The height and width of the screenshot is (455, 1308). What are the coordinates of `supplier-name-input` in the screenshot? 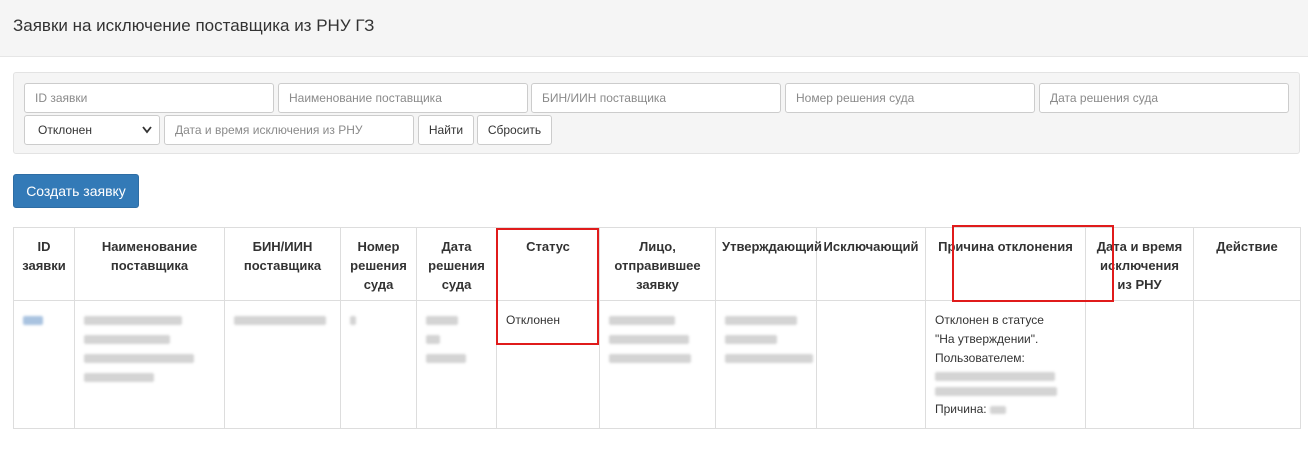 It's located at (403, 98).